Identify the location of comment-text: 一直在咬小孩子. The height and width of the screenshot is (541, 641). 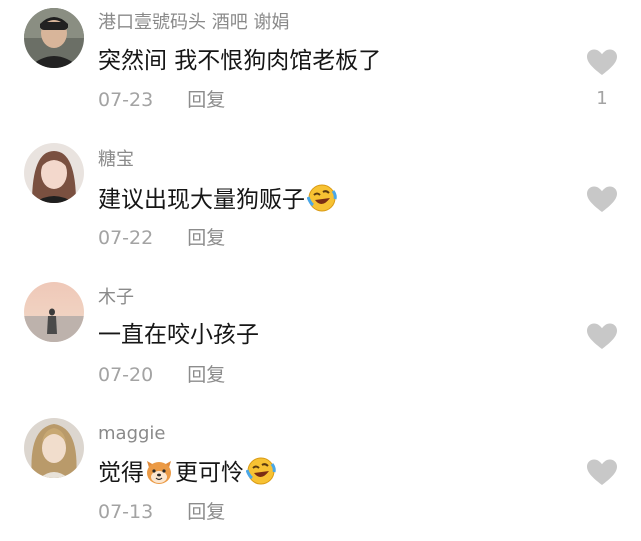
(178, 335).